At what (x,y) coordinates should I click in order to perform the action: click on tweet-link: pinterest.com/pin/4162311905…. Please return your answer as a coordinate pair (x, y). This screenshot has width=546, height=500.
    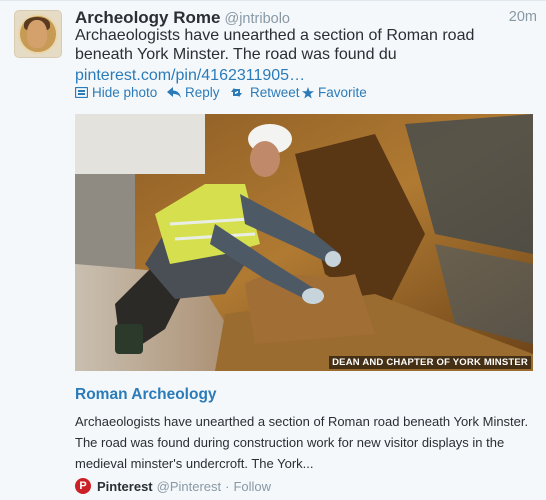
    Looking at the image, I should click on (190, 76).